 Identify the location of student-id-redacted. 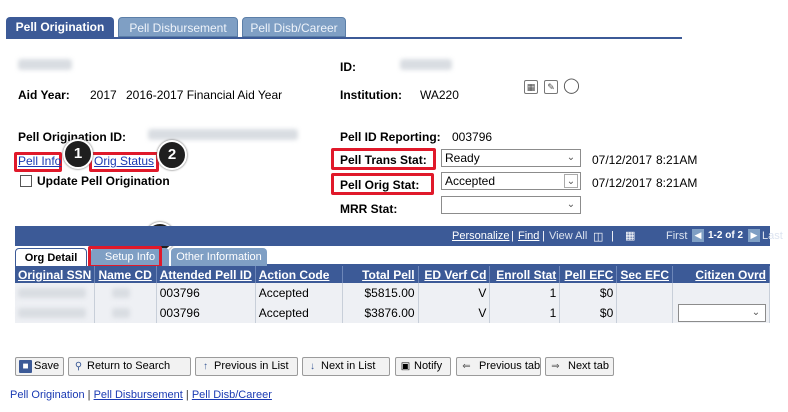
(426, 64).